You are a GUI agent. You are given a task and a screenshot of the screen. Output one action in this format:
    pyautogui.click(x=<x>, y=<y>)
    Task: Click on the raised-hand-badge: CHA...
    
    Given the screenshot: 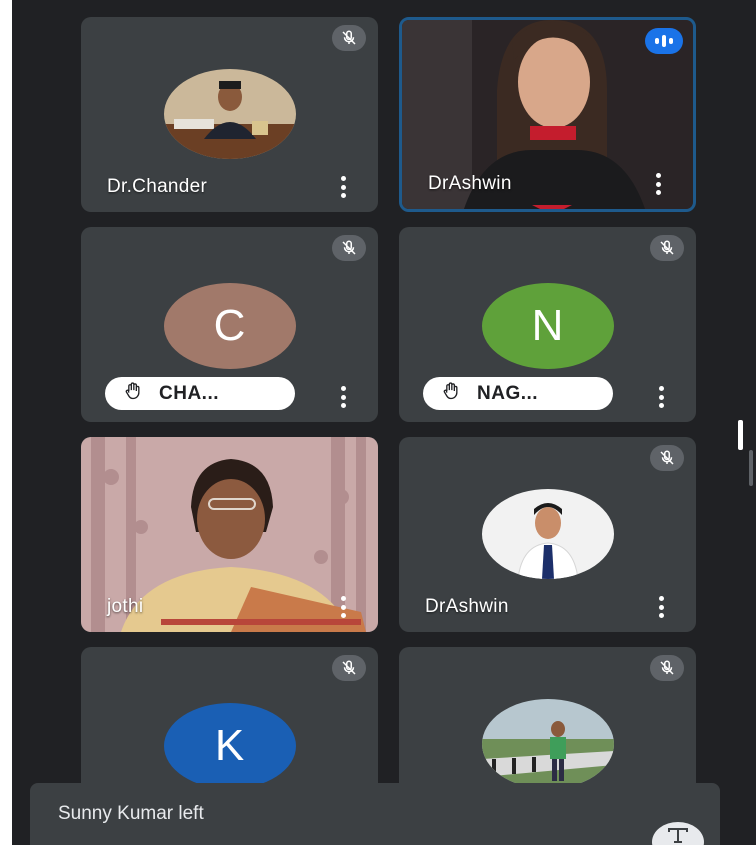 What is the action you would take?
    pyautogui.click(x=200, y=393)
    